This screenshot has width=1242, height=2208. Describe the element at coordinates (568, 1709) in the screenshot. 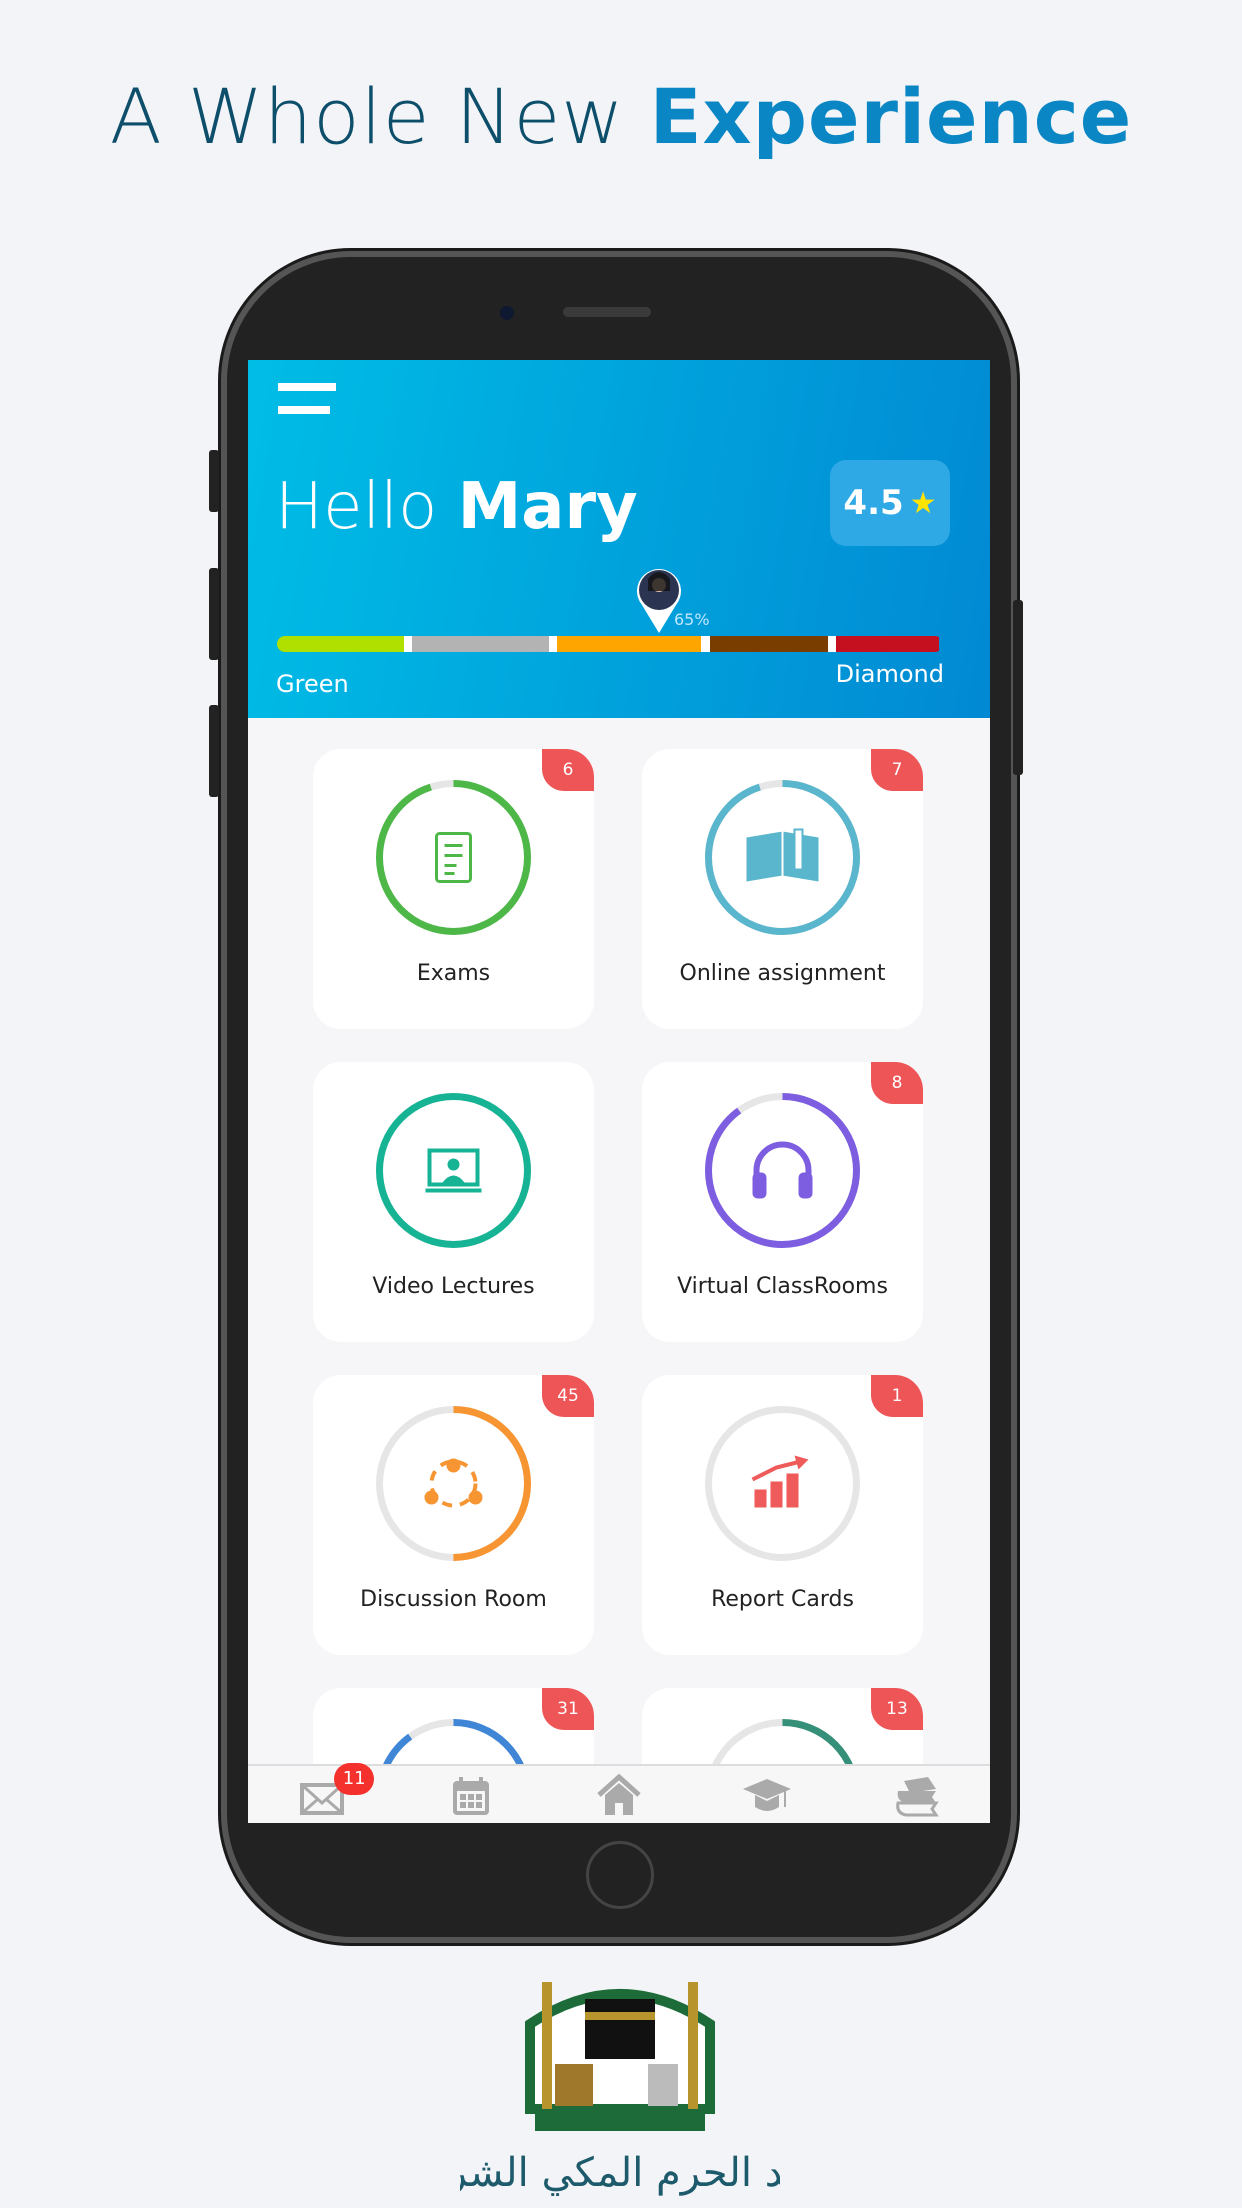

I see `count-badge: 31` at that location.